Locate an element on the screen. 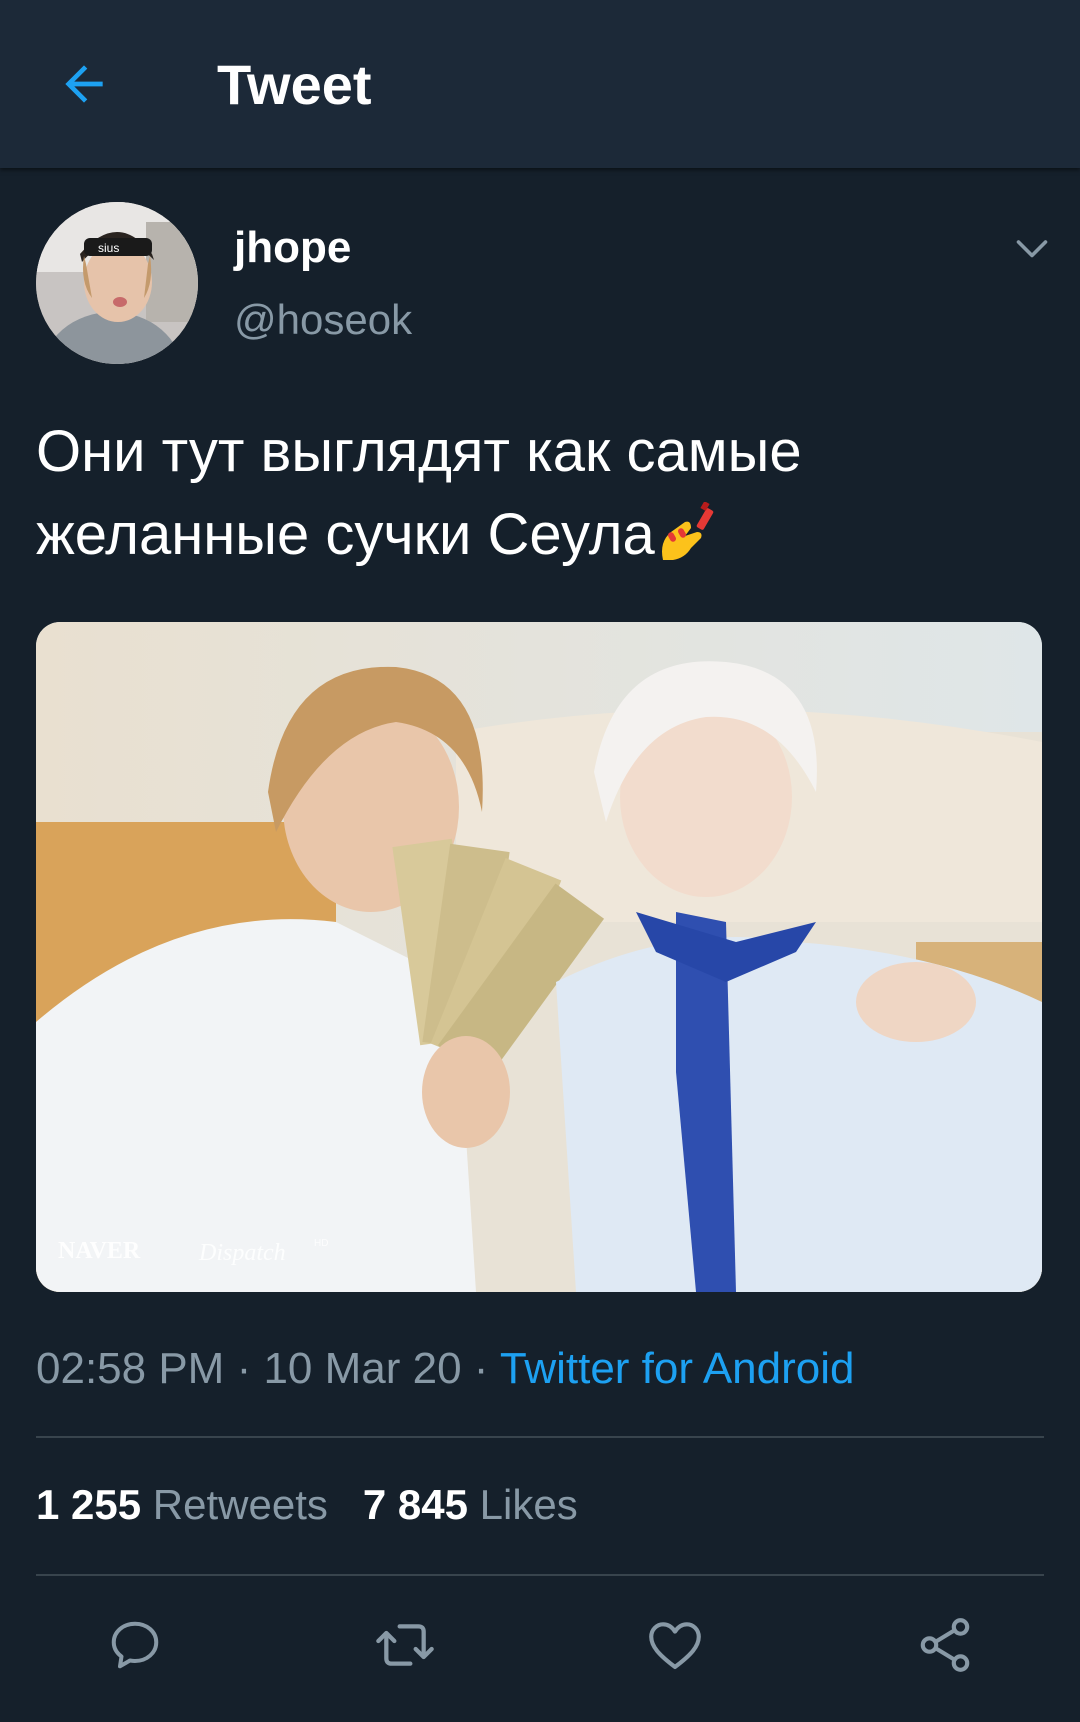 The height and width of the screenshot is (1722, 1080). watermark-hd: HD is located at coordinates (321, 1243).